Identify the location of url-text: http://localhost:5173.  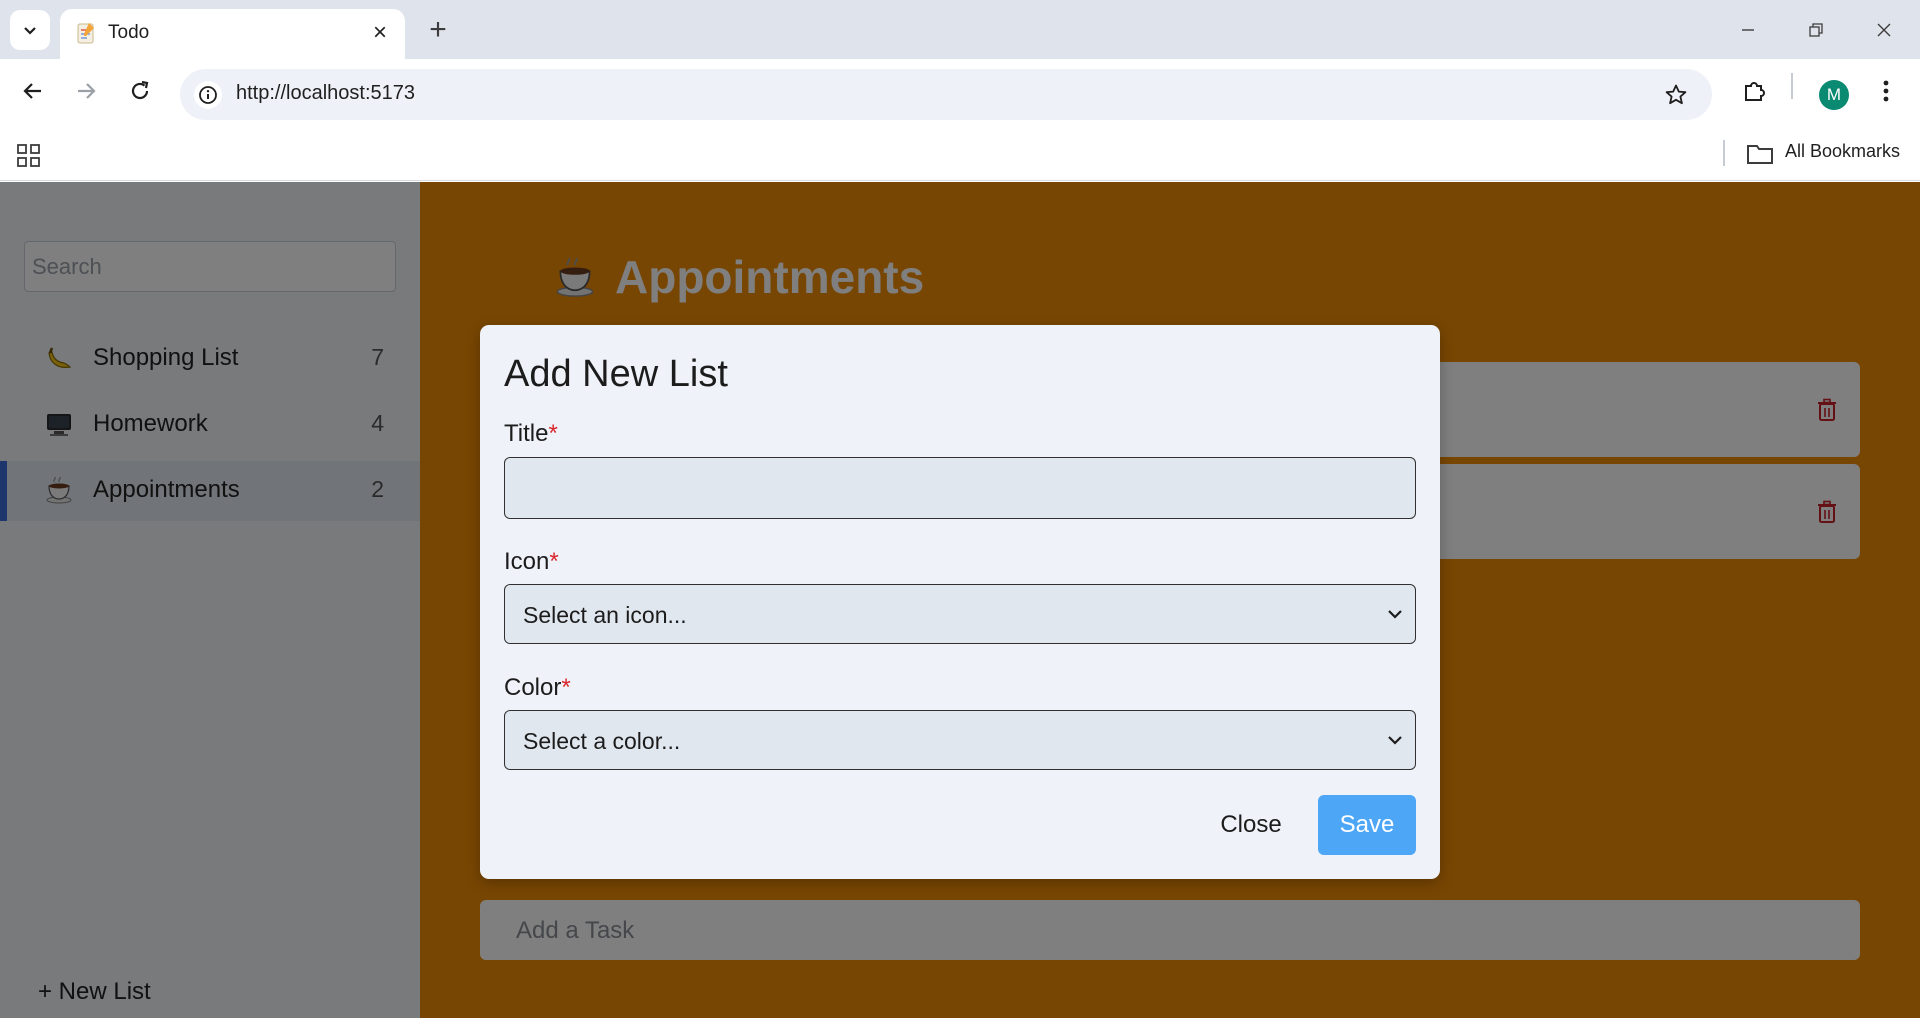
(326, 93).